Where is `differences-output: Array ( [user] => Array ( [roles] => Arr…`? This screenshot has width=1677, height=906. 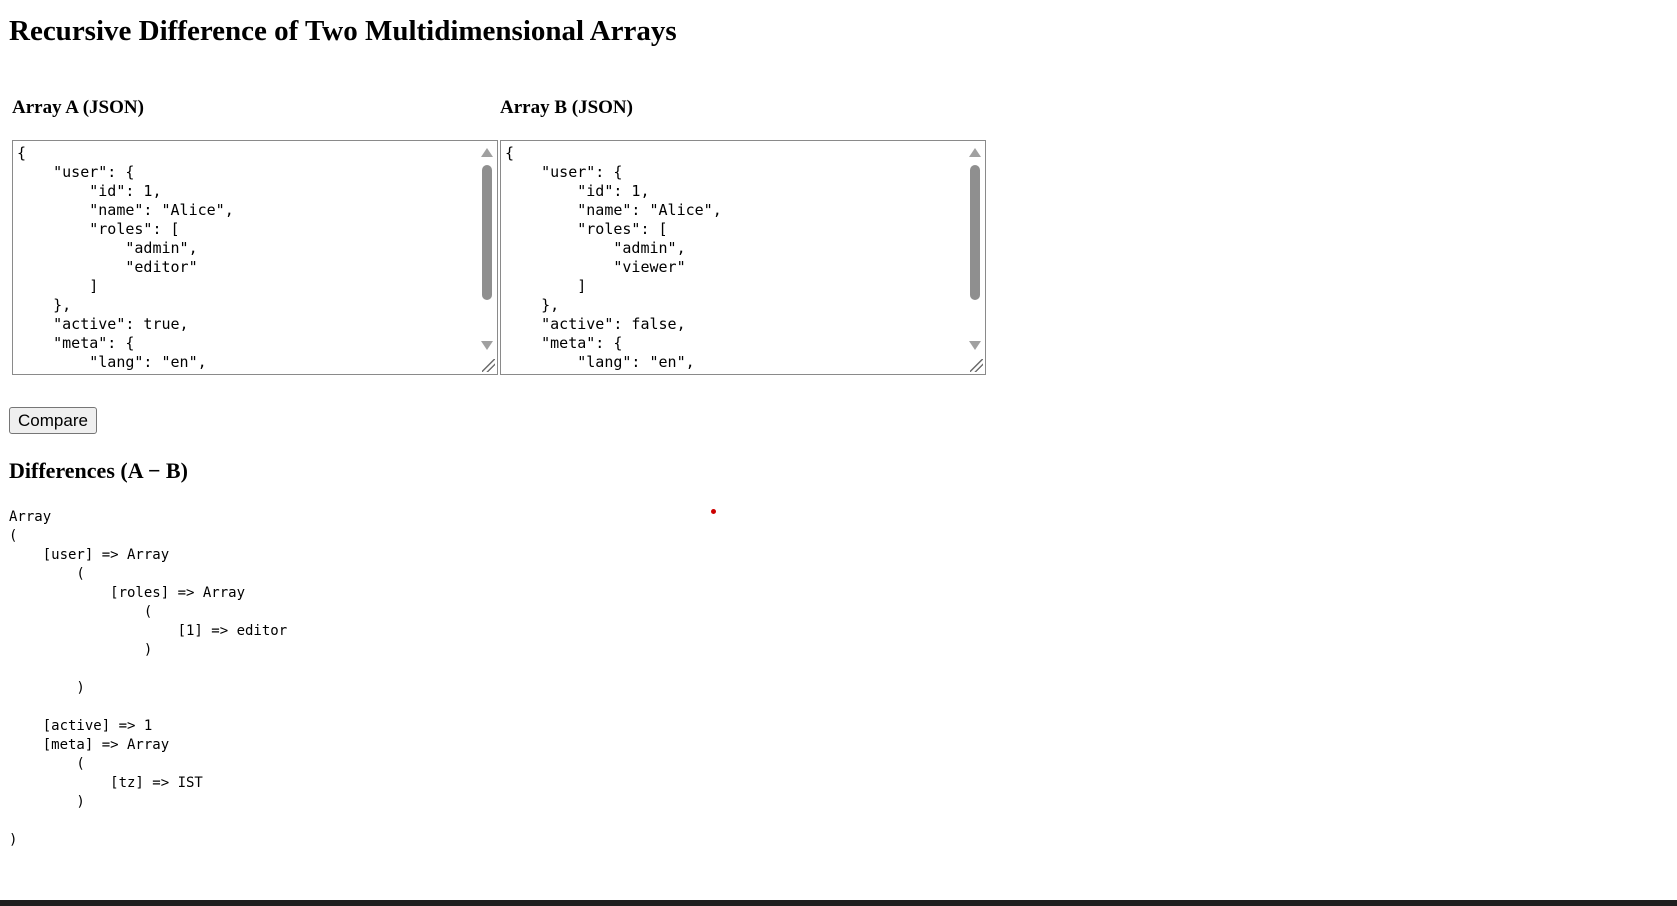 differences-output: Array ( [user] => Array ( [roles] => Arr… is located at coordinates (148, 678).